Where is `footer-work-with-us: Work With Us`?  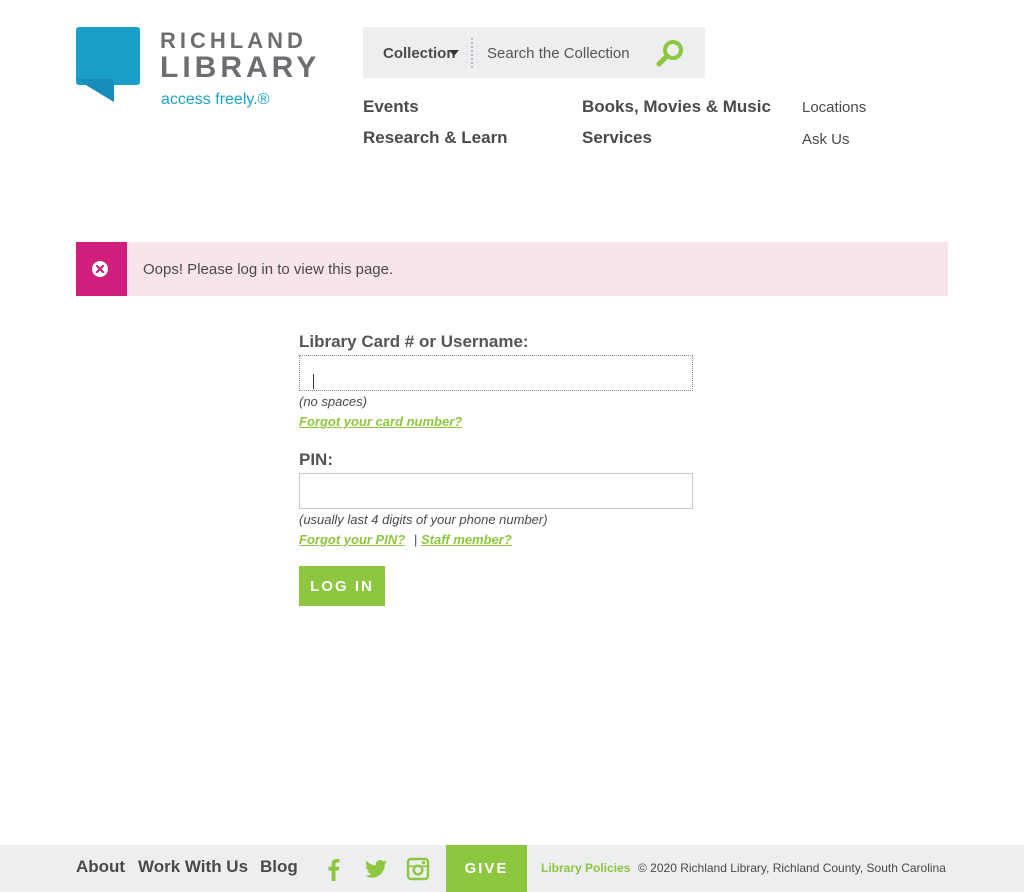
footer-work-with-us: Work With Us is located at coordinates (193, 867).